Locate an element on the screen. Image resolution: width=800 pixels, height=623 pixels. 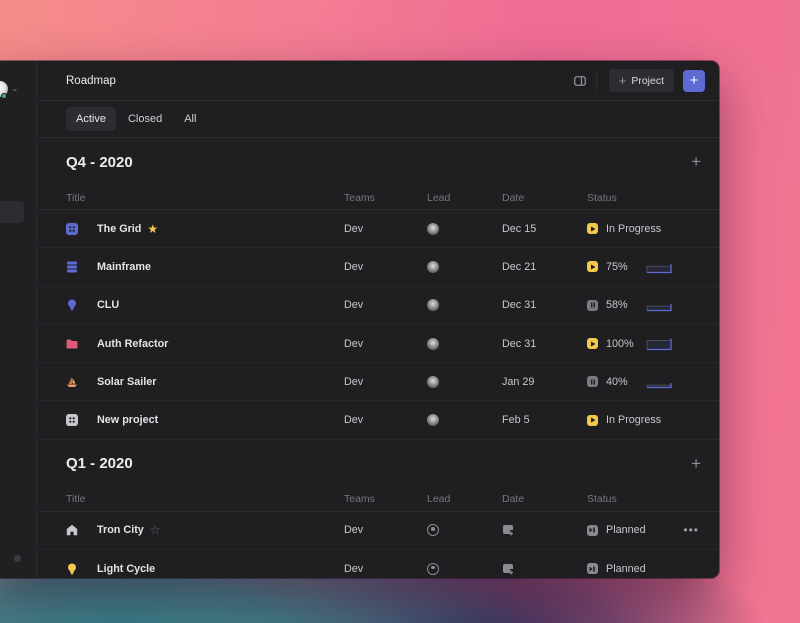
grid-icon is located at coordinates (72, 420).